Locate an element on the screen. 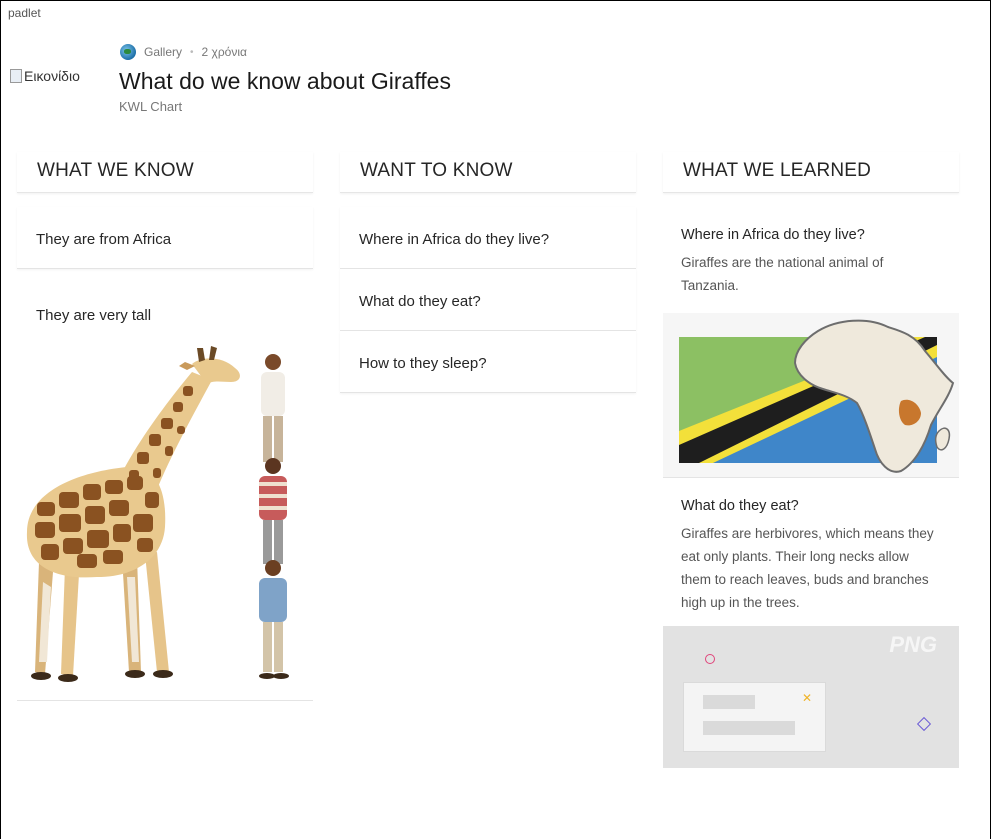 The width and height of the screenshot is (991, 840). circle-shape-icon is located at coordinates (710, 659).